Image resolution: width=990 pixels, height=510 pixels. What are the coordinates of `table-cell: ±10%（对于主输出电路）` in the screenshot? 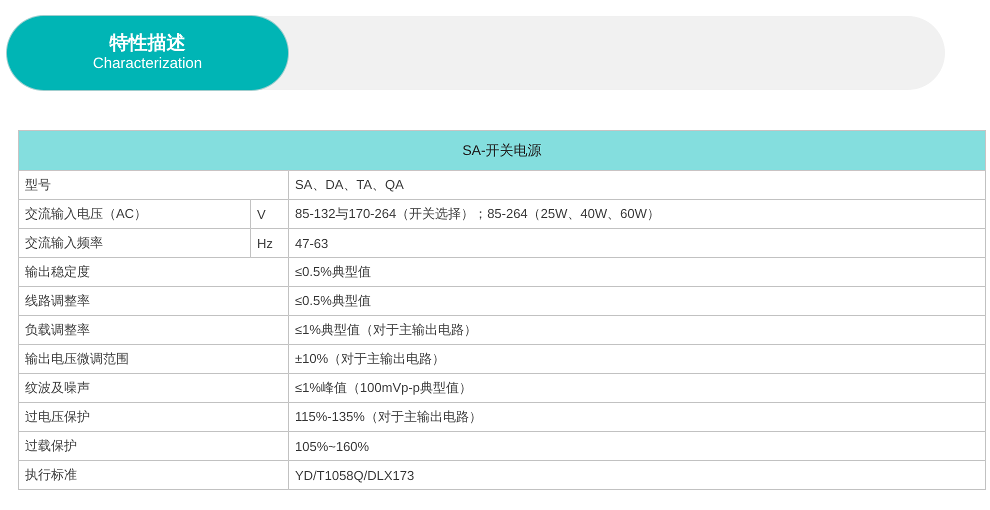 It's located at (637, 359).